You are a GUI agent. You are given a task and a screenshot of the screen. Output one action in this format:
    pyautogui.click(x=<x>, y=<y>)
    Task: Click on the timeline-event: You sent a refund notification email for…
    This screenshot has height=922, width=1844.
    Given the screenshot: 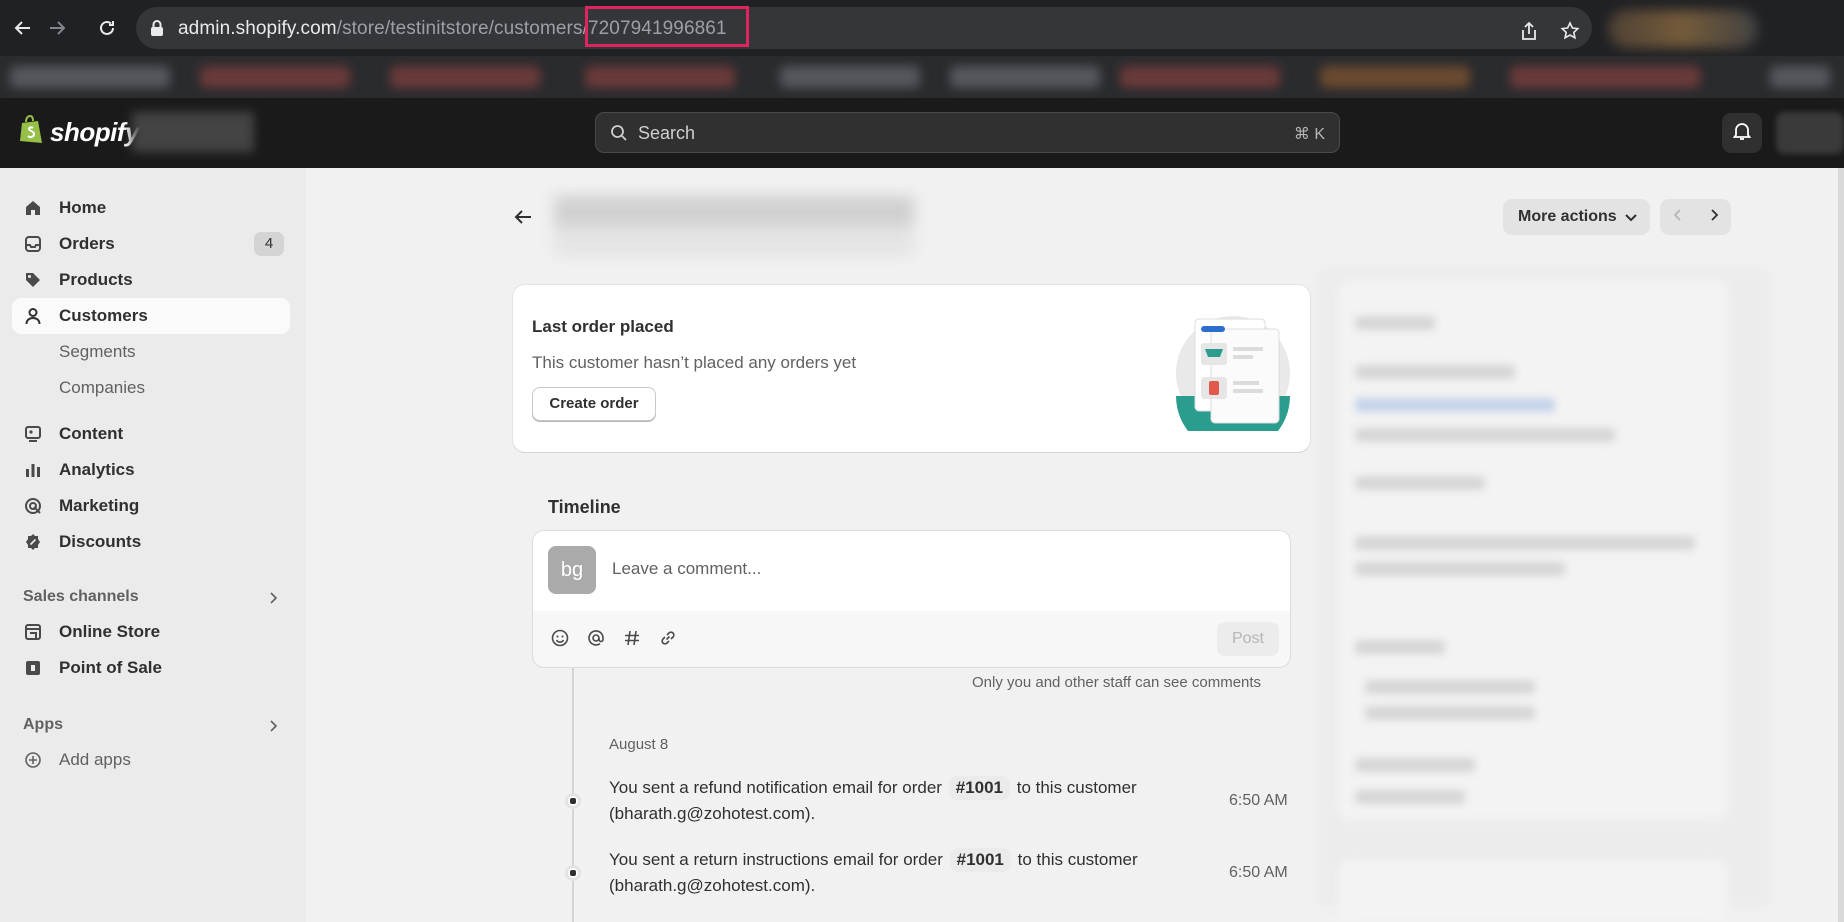 What is the action you would take?
    pyautogui.click(x=899, y=801)
    